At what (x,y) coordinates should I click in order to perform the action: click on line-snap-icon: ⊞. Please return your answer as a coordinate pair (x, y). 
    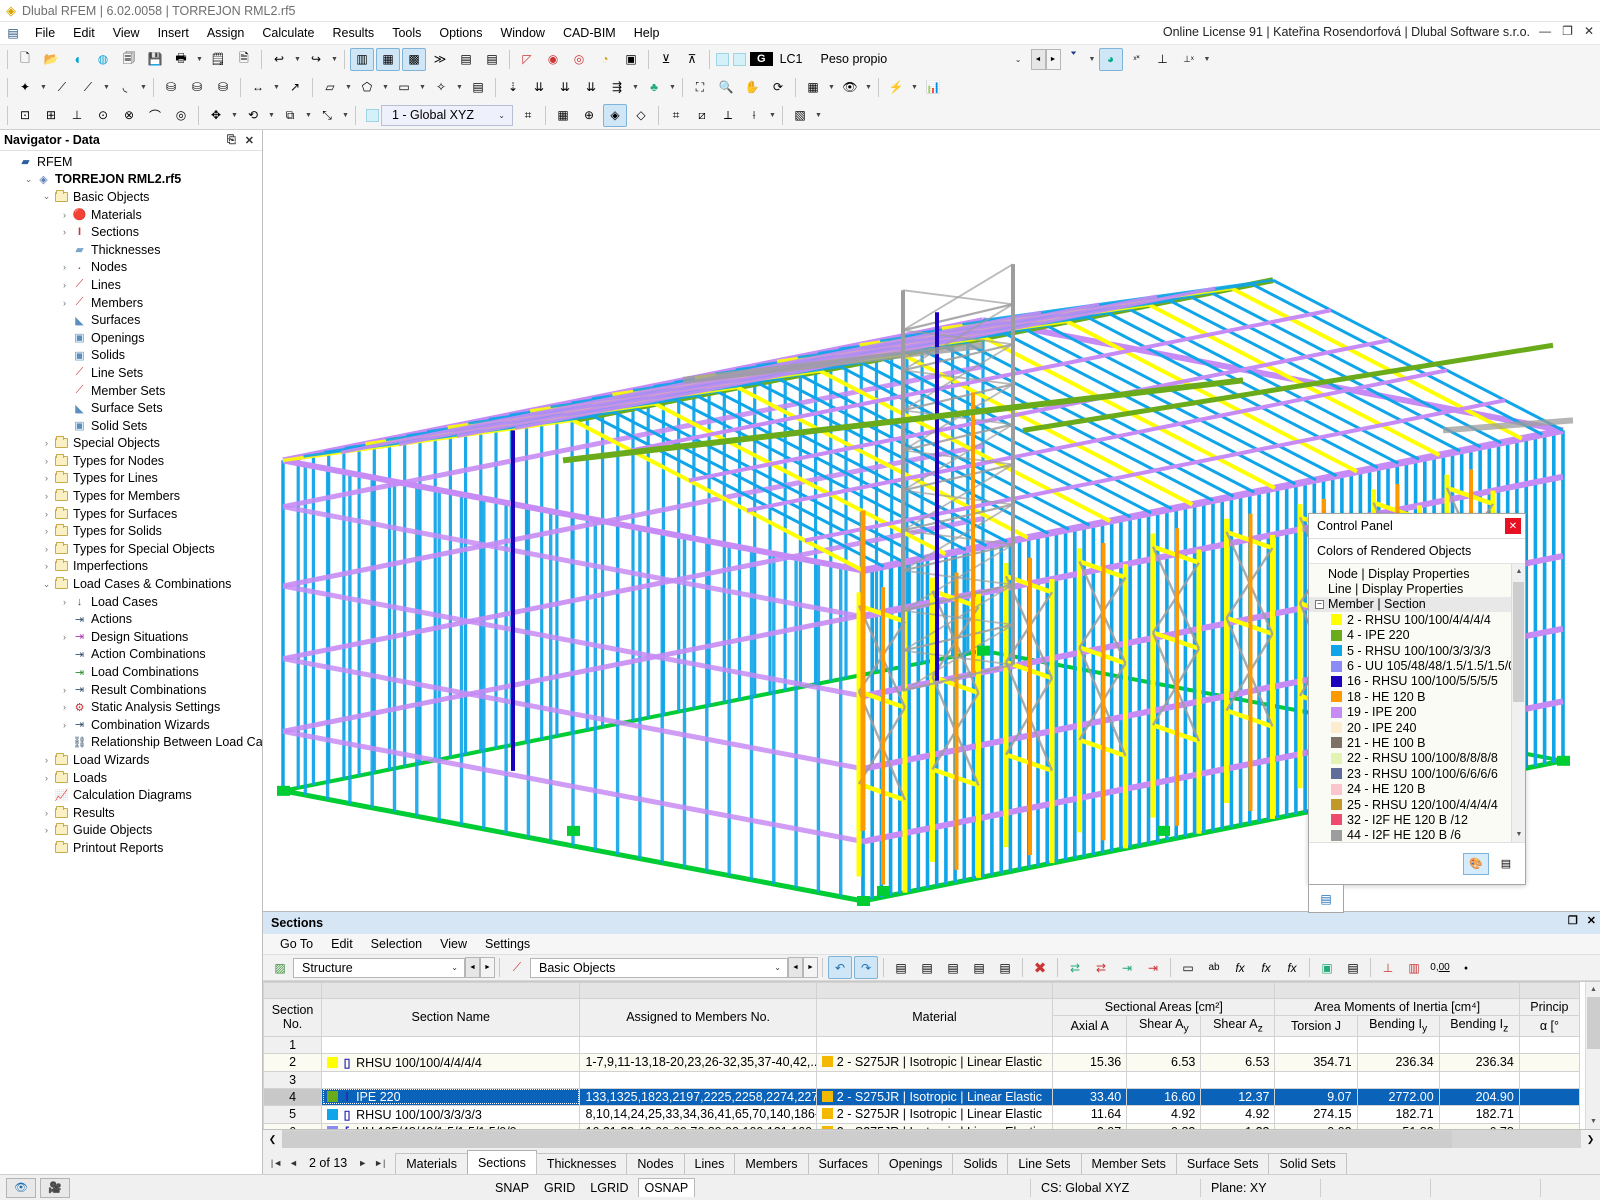
    Looking at the image, I should click on (51, 115).